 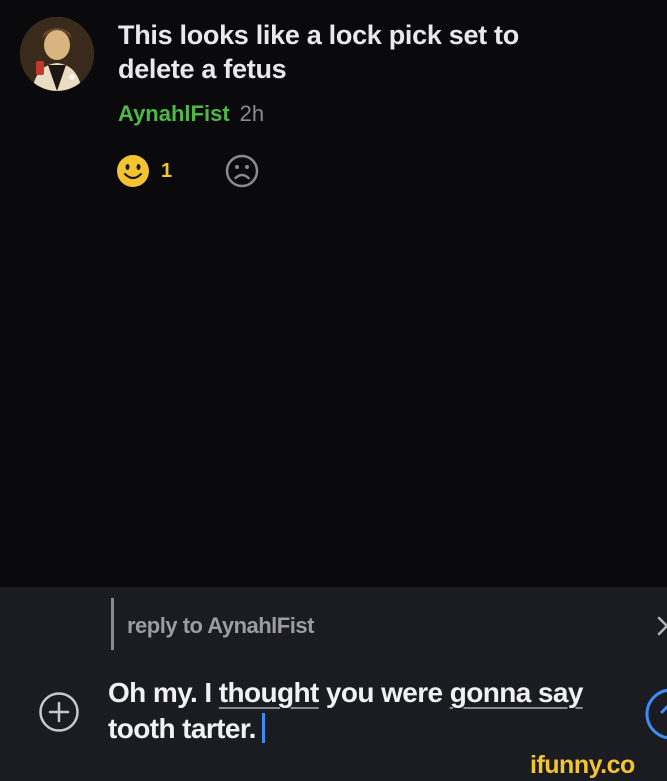 I want to click on timestamp: 2h, so click(x=252, y=113).